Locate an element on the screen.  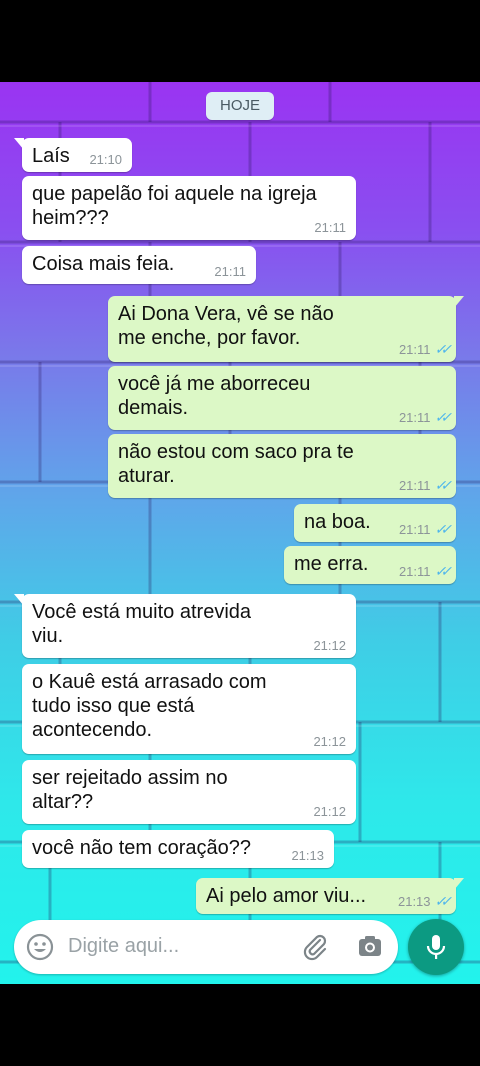
message-bubble-outgoing: Ai pelo amor viu... 21:13 ✓✓ is located at coordinates (330, 896).